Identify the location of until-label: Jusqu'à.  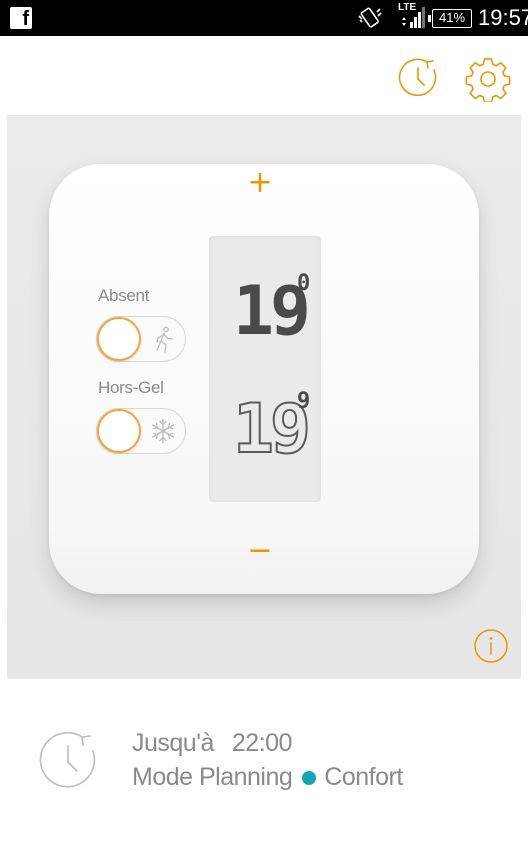
(173, 743).